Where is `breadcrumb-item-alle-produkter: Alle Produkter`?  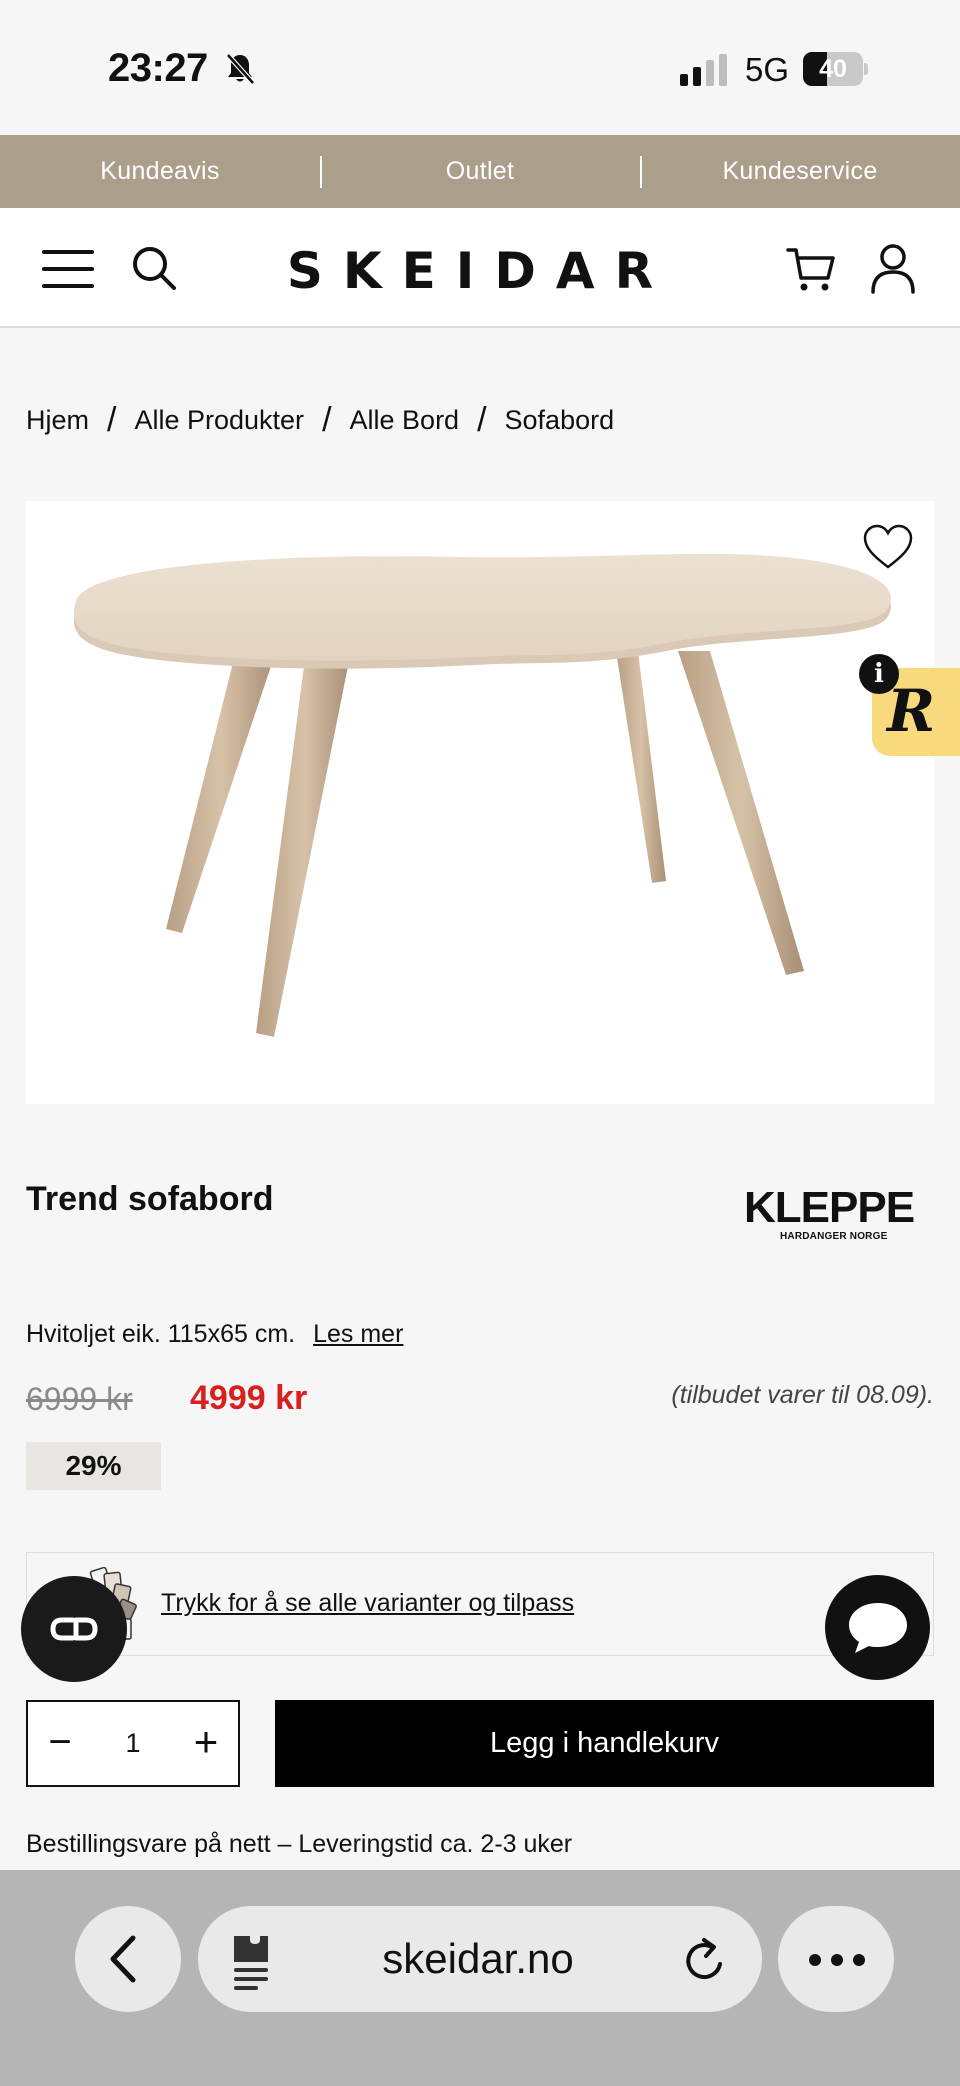 breadcrumb-item-alle-produkter: Alle Produkter is located at coordinates (219, 420).